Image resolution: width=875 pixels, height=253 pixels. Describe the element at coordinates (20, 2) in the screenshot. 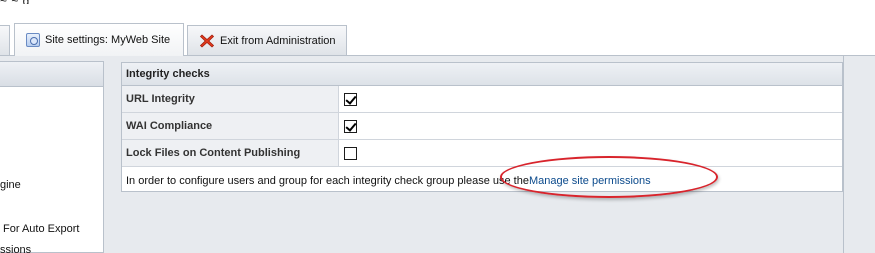

I see `top-title-remnant: ~ ~ g ~` at that location.